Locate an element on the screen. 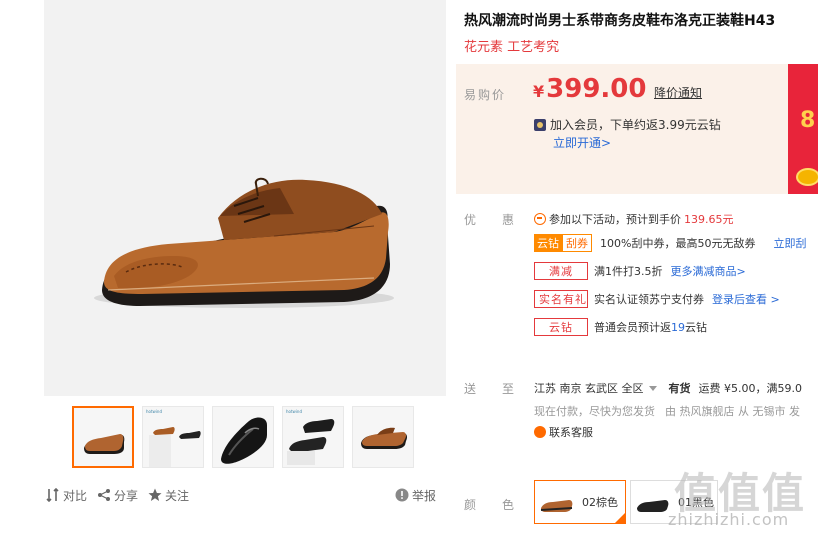 The image size is (818, 539). member-badge-icon is located at coordinates (540, 124).